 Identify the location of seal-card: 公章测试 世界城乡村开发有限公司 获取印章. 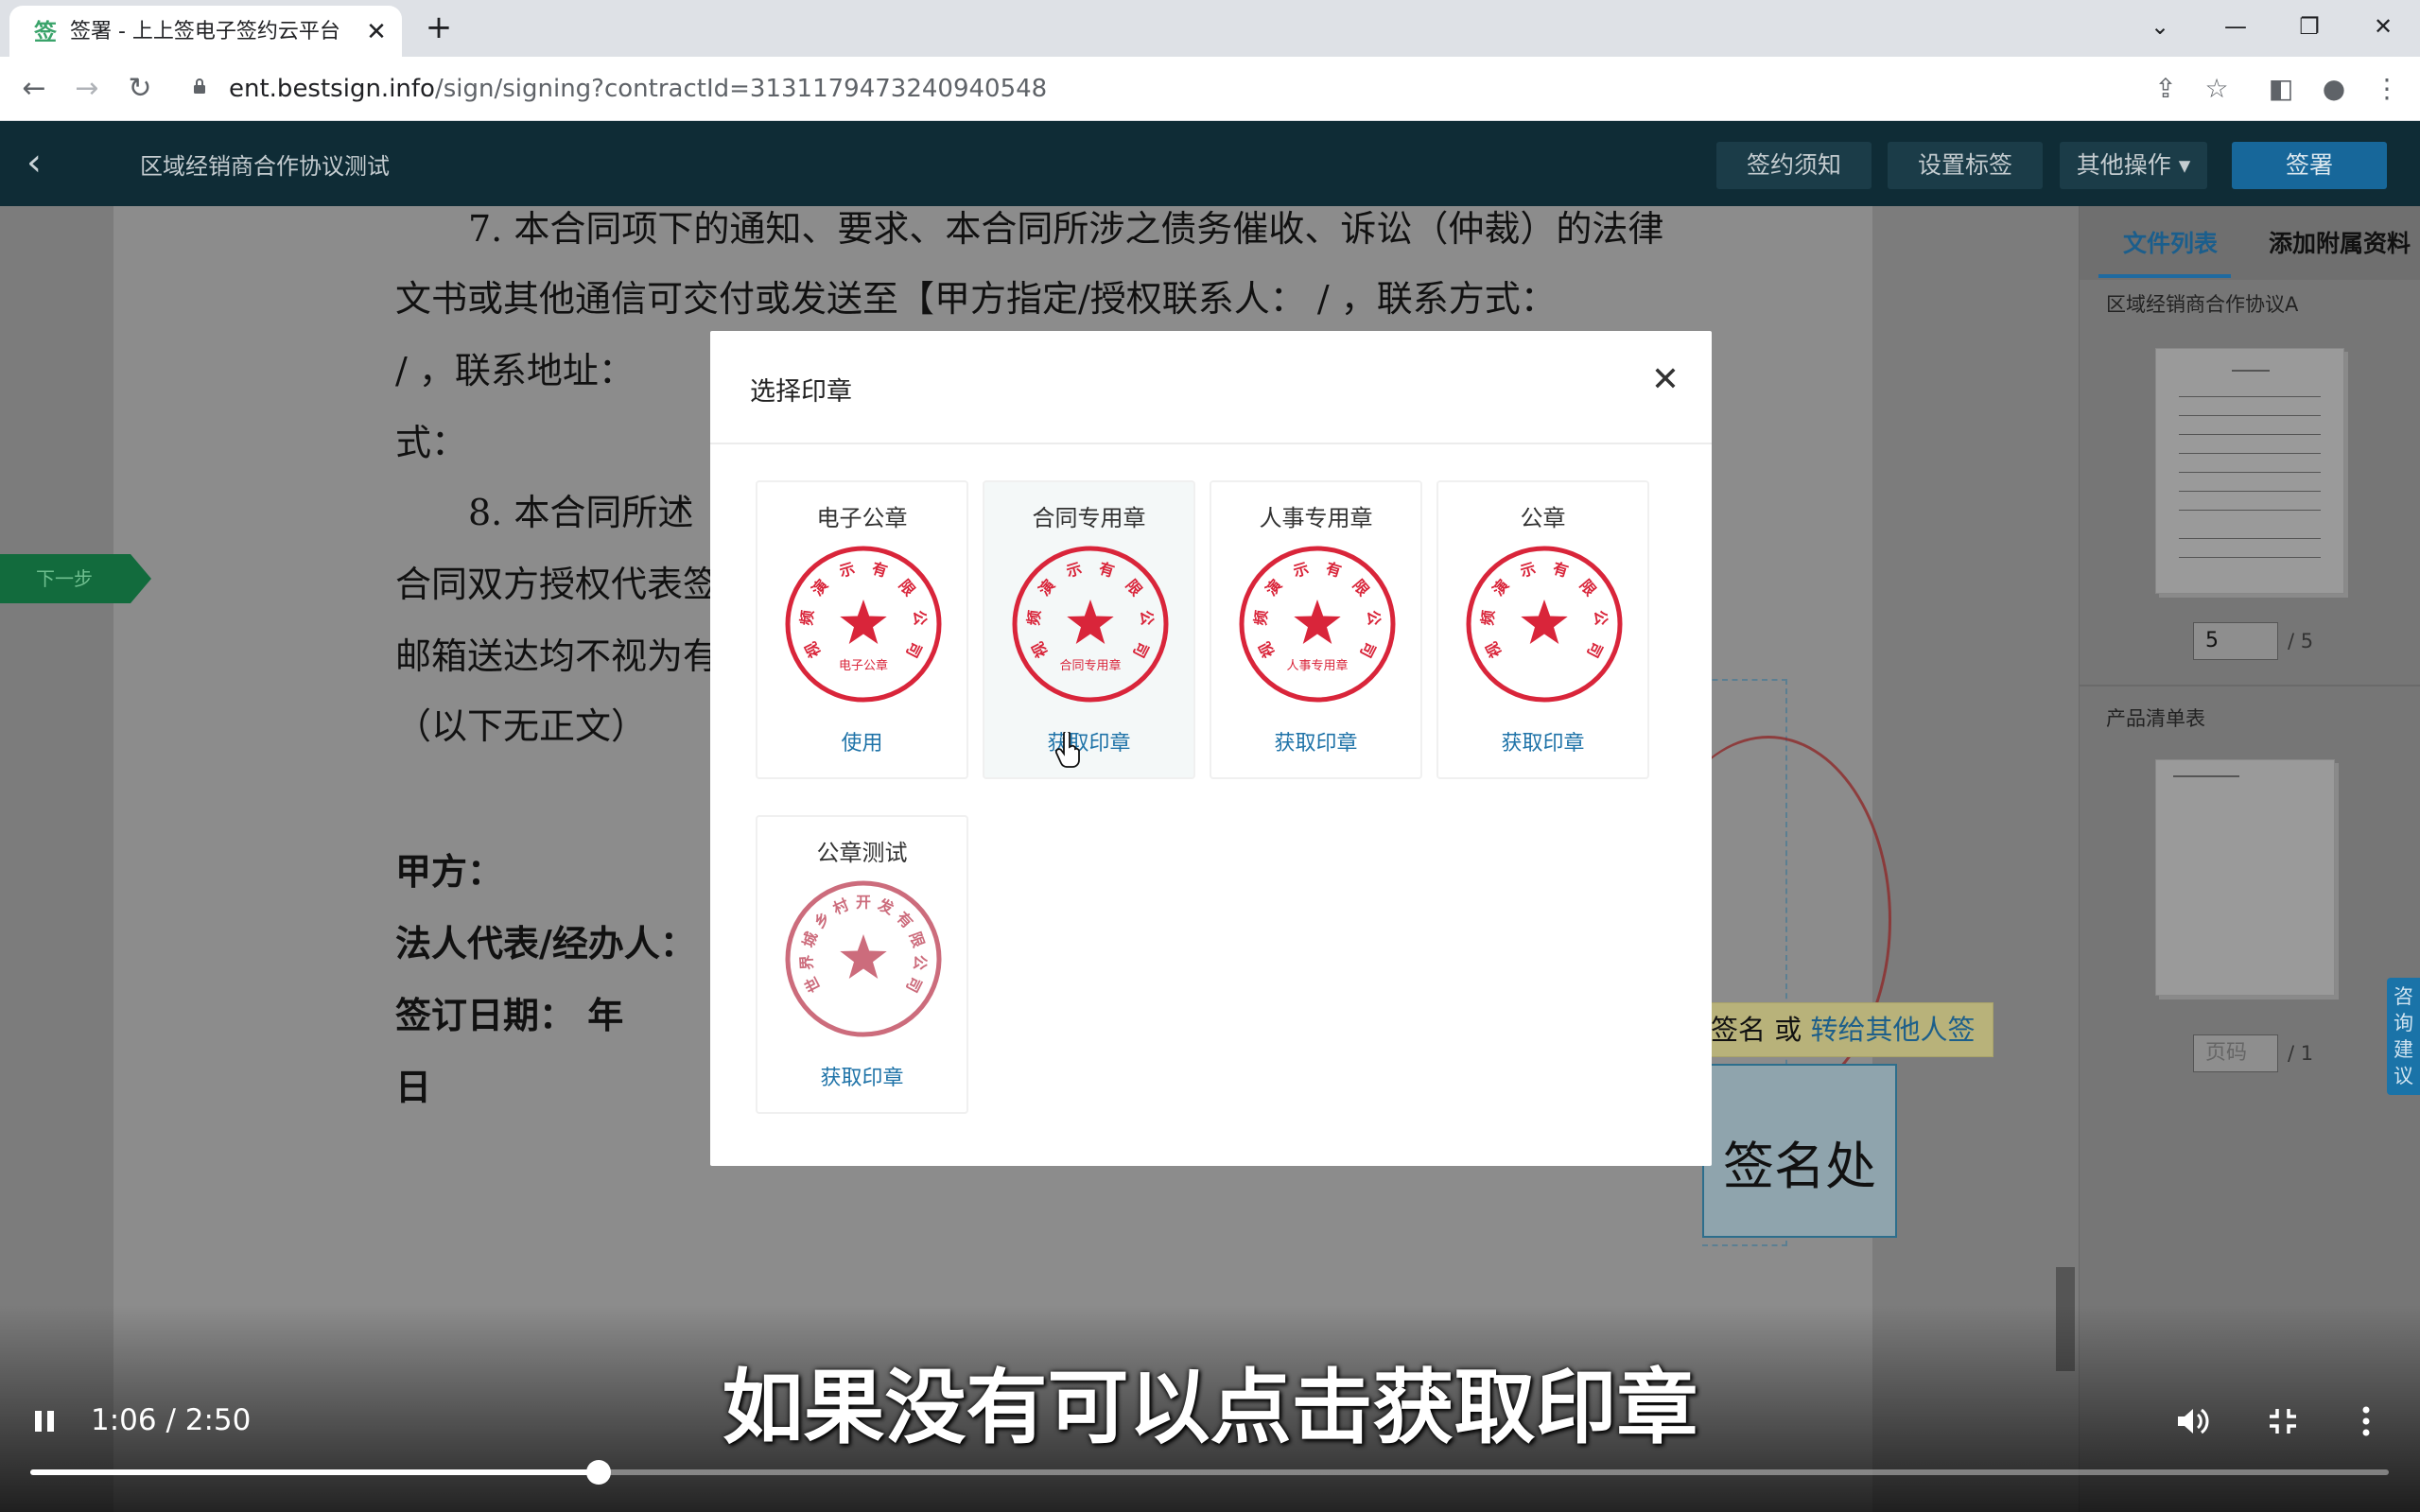
(862, 965).